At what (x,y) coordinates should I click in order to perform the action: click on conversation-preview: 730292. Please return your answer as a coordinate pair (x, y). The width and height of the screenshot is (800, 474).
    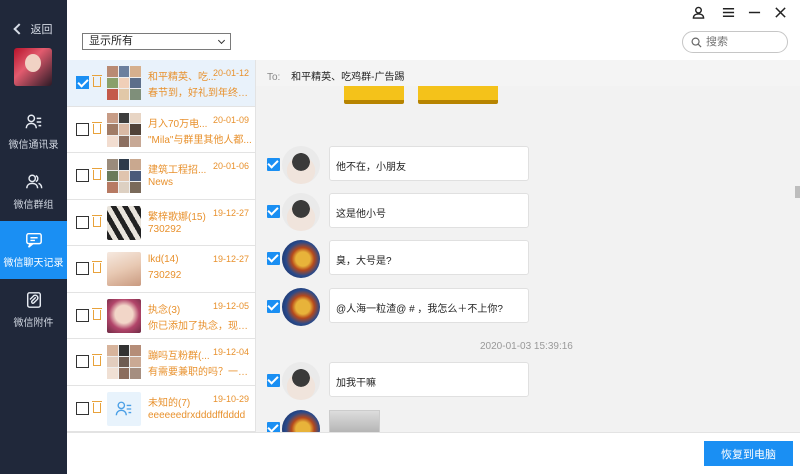
    Looking at the image, I should click on (165, 275).